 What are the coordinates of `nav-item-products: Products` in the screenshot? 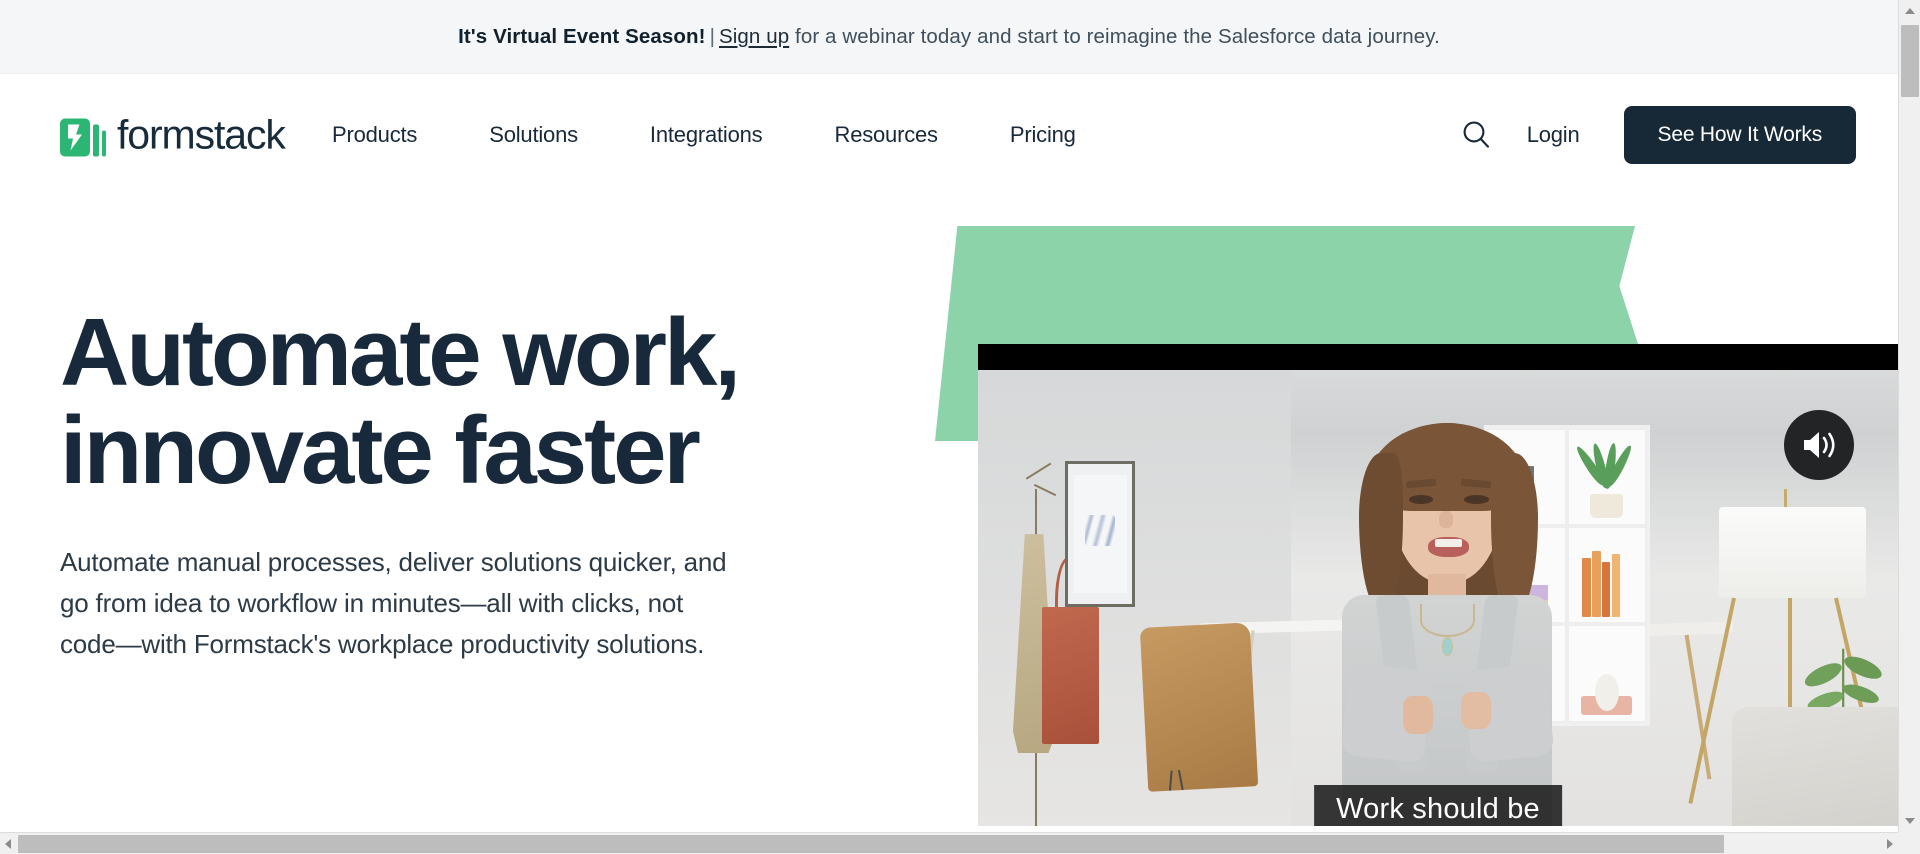 It's located at (392, 135).